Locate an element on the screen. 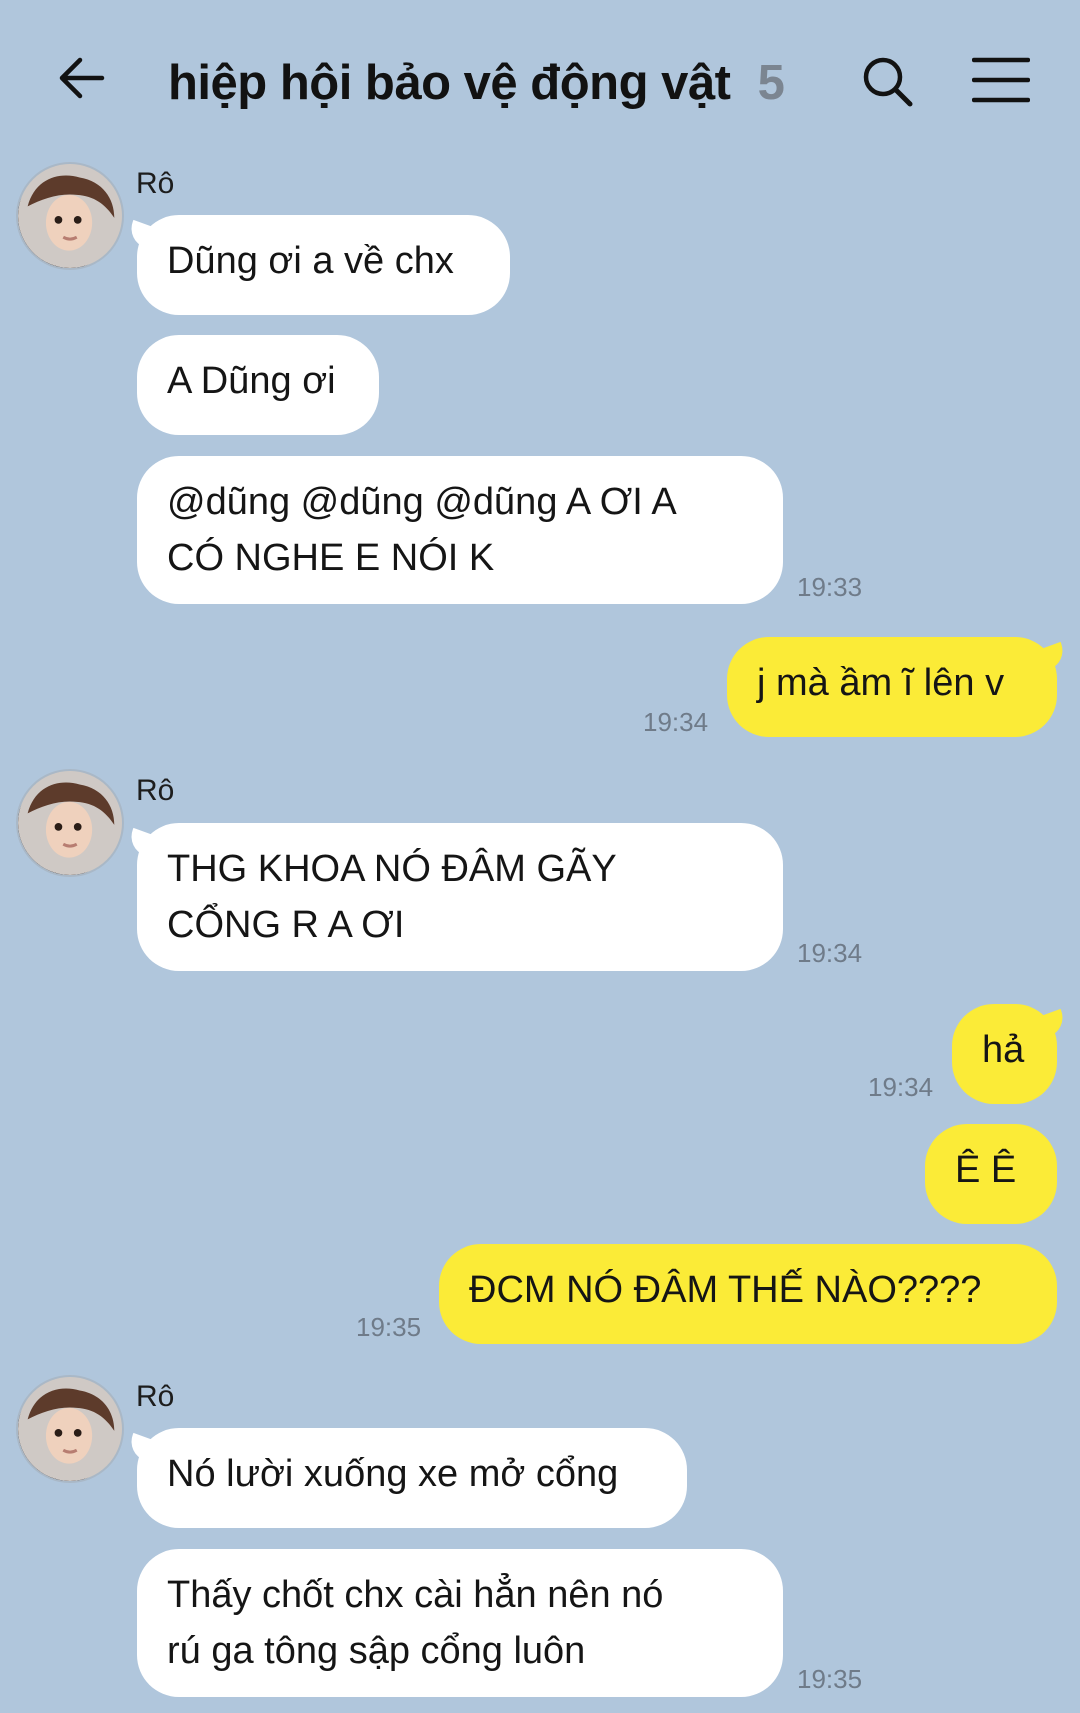  message-bubble: A Dũng ơi is located at coordinates (258, 385).